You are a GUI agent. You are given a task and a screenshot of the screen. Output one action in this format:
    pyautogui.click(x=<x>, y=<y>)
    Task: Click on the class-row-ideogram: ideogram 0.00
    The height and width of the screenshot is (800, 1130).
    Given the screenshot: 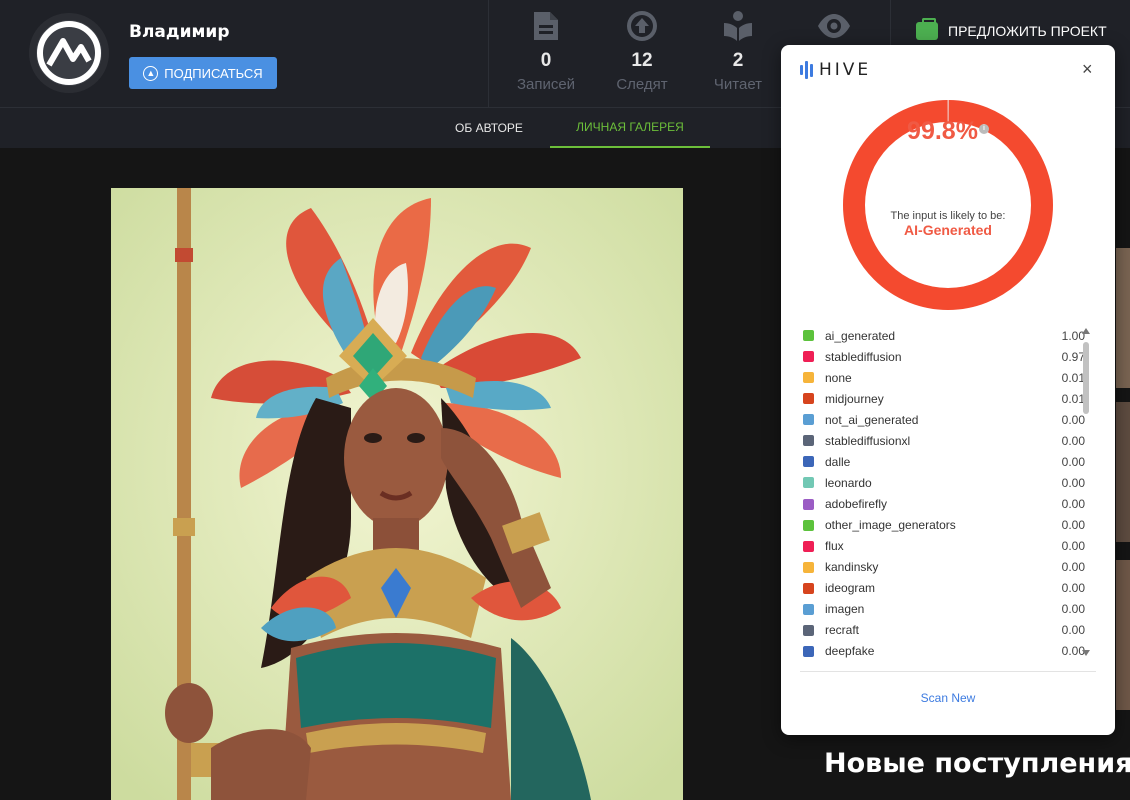 What is the action you would take?
    pyautogui.click(x=944, y=588)
    